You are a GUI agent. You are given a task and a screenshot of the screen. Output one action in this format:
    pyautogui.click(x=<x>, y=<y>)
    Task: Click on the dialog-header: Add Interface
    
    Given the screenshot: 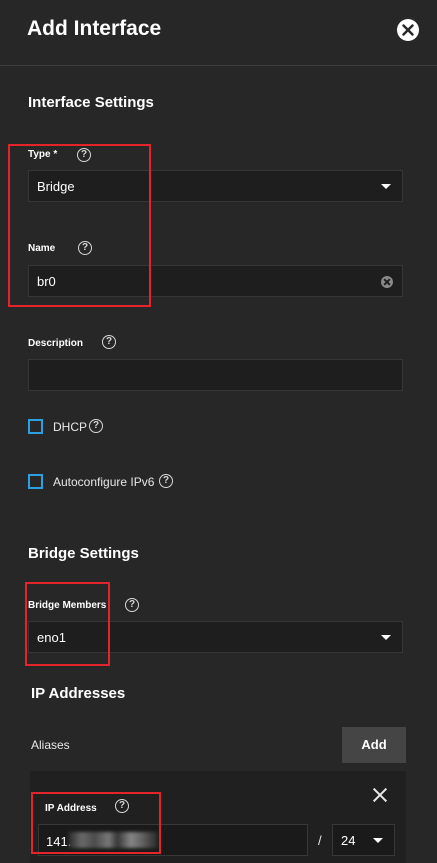 What is the action you would take?
    pyautogui.click(x=218, y=33)
    